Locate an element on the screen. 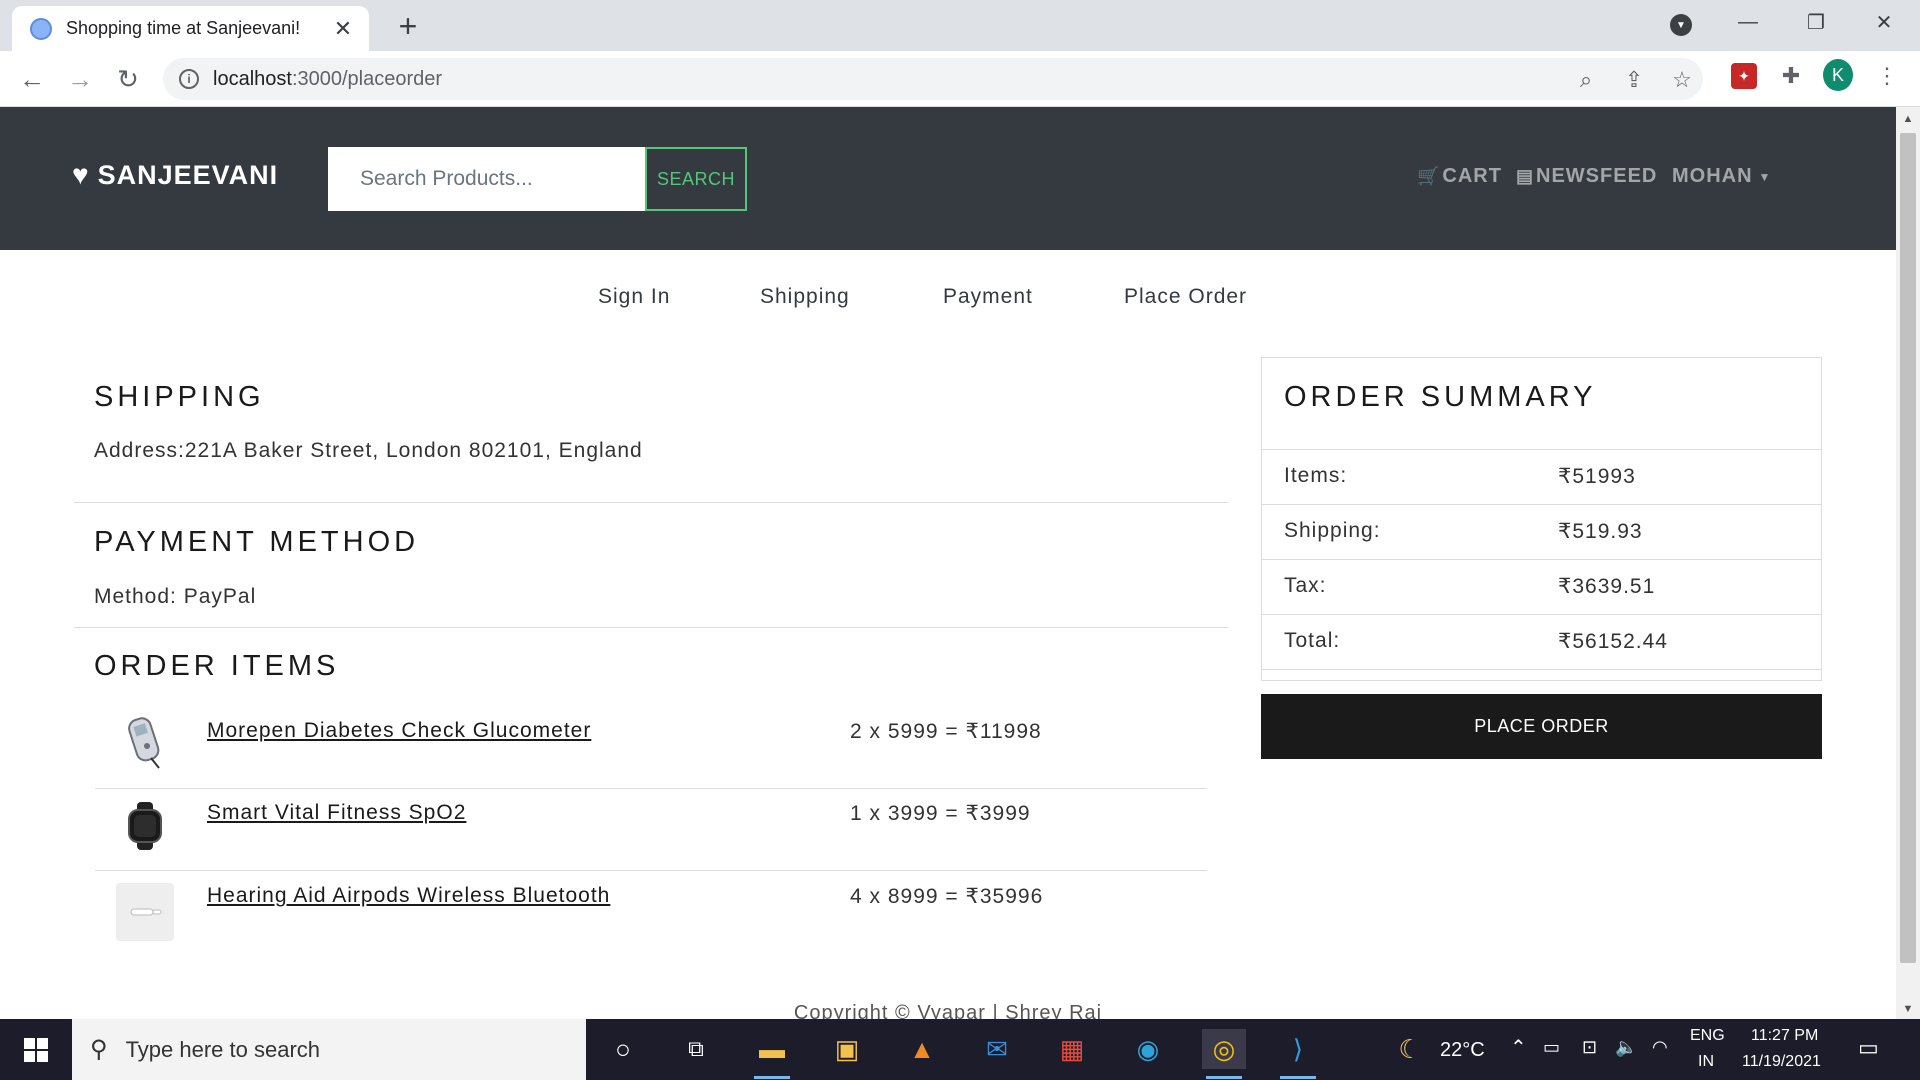 This screenshot has width=1920, height=1080. reload-icon: ↻ is located at coordinates (128, 79).